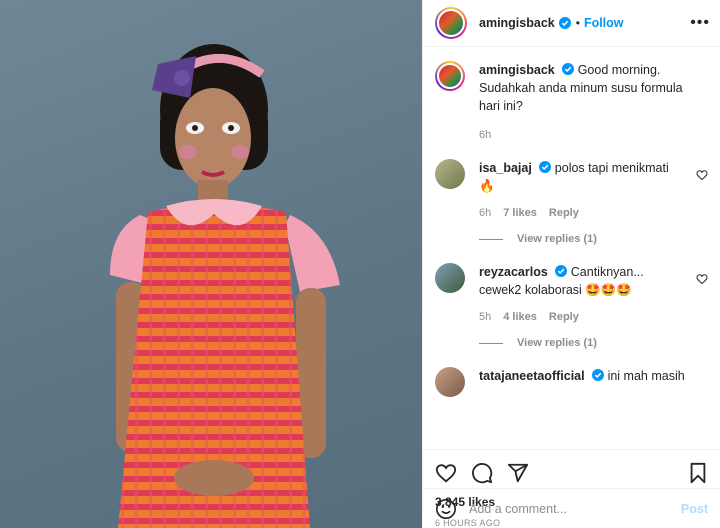 The image size is (720, 528). What do you see at coordinates (694, 509) in the screenshot?
I see `post-button: Post` at bounding box center [694, 509].